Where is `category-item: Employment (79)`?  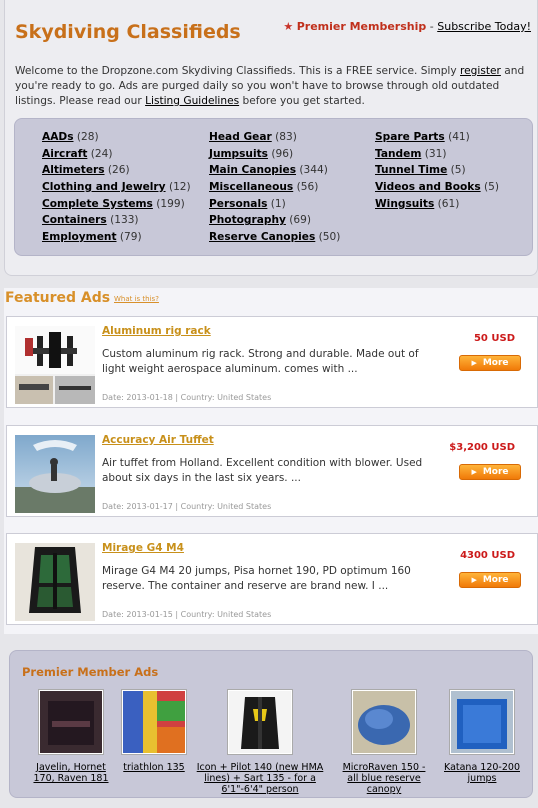
category-item: Employment (79) is located at coordinates (116, 239).